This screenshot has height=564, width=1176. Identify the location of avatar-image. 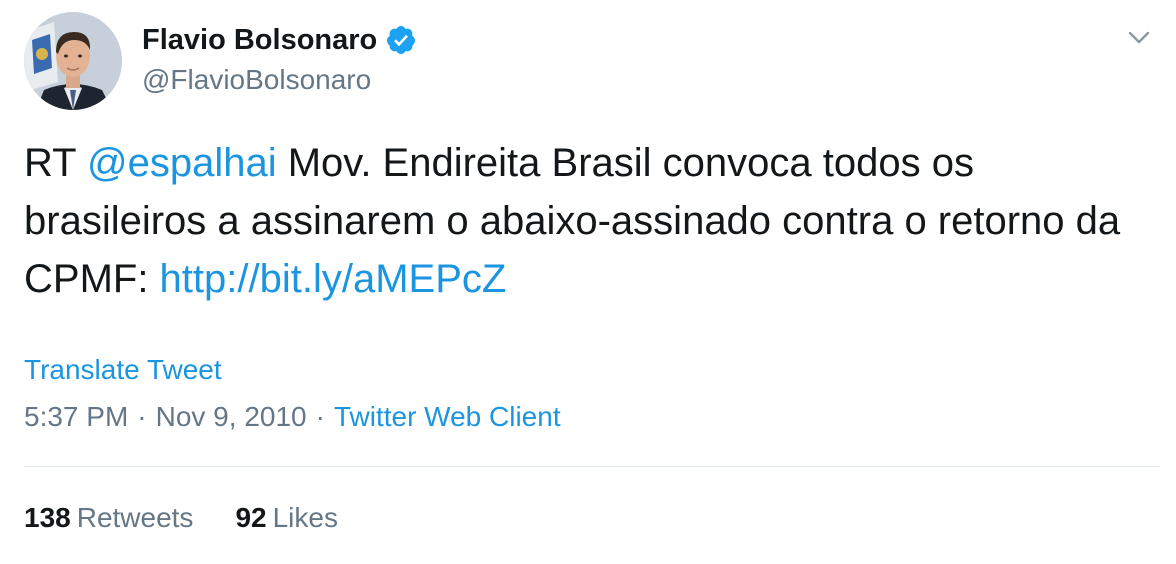
(73, 61).